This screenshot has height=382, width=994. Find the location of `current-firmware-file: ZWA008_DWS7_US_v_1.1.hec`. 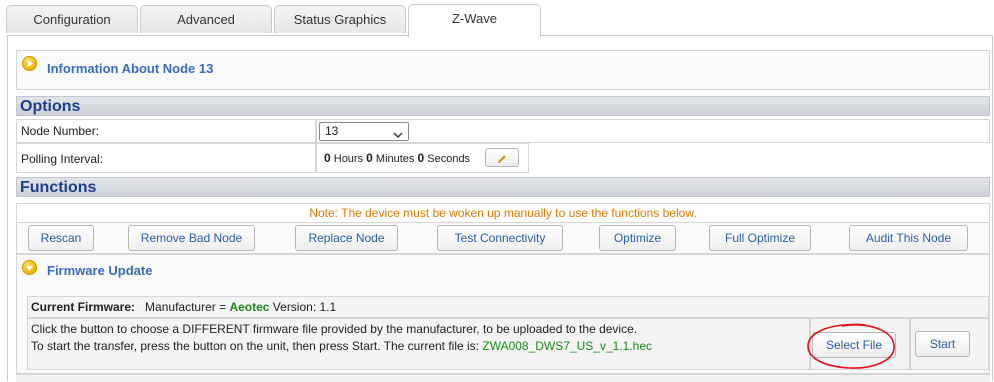

current-firmware-file: ZWA008_DWS7_US_v_1.1.hec is located at coordinates (567, 346).